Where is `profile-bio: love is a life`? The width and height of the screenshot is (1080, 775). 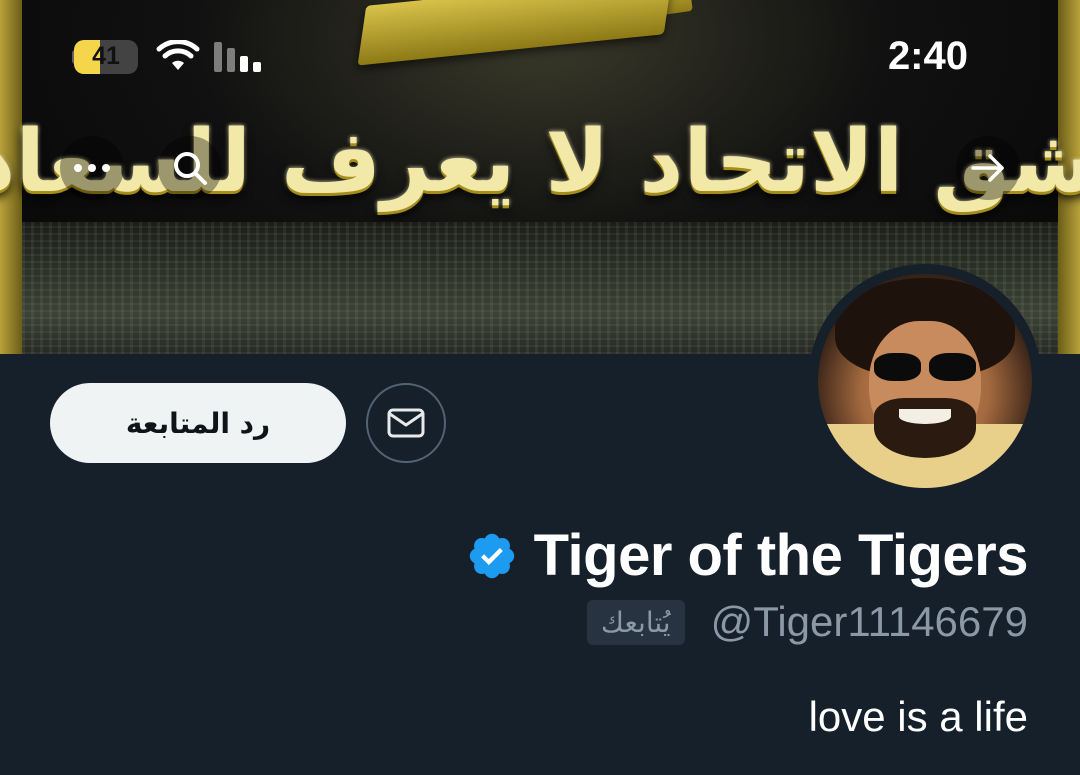 profile-bio: love is a life is located at coordinates (918, 716).